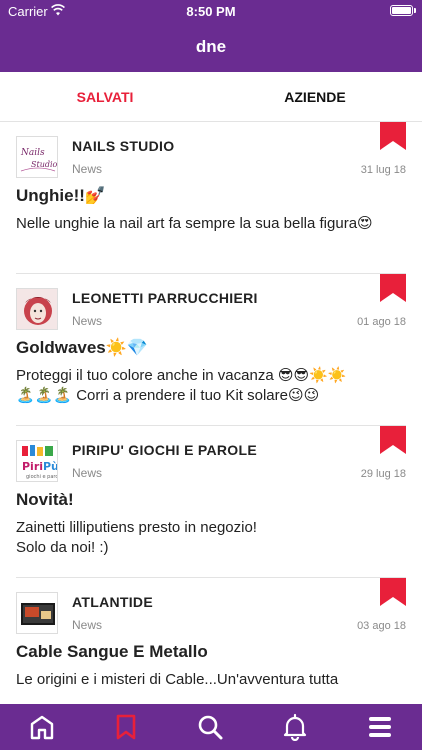 The height and width of the screenshot is (750, 422). I want to click on battery-icon, so click(403, 10).